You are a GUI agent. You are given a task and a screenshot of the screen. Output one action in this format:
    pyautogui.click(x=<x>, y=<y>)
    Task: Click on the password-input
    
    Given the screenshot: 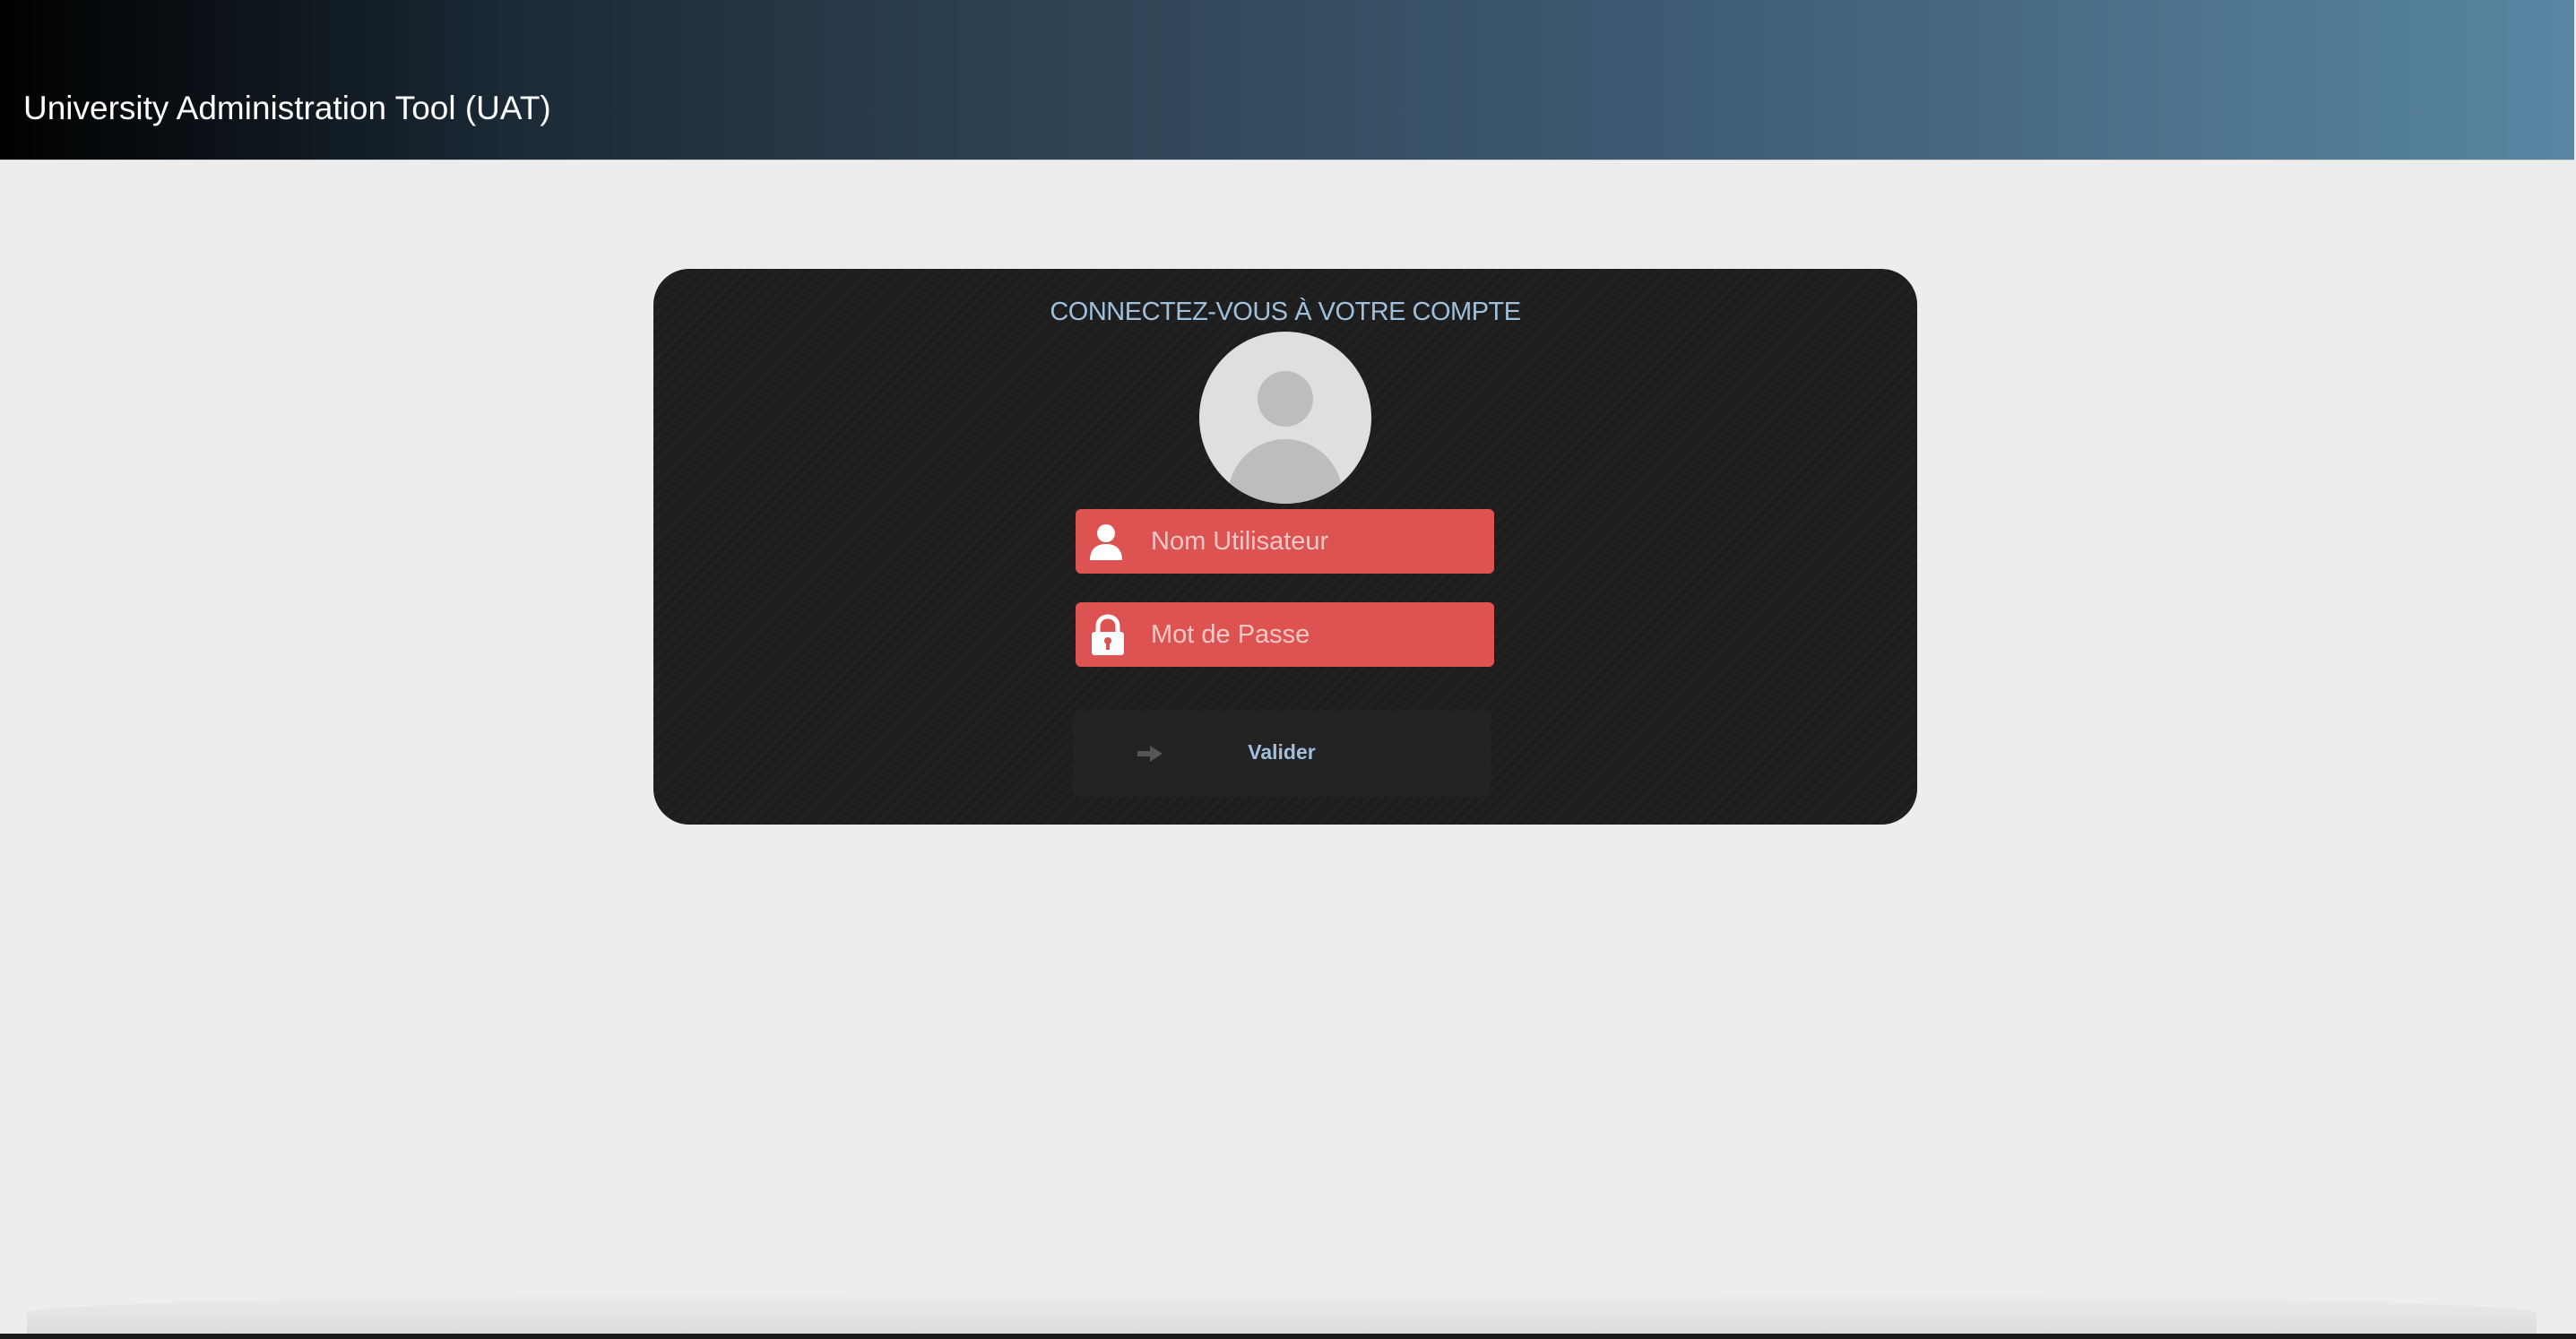 What is the action you would take?
    pyautogui.click(x=1316, y=634)
    